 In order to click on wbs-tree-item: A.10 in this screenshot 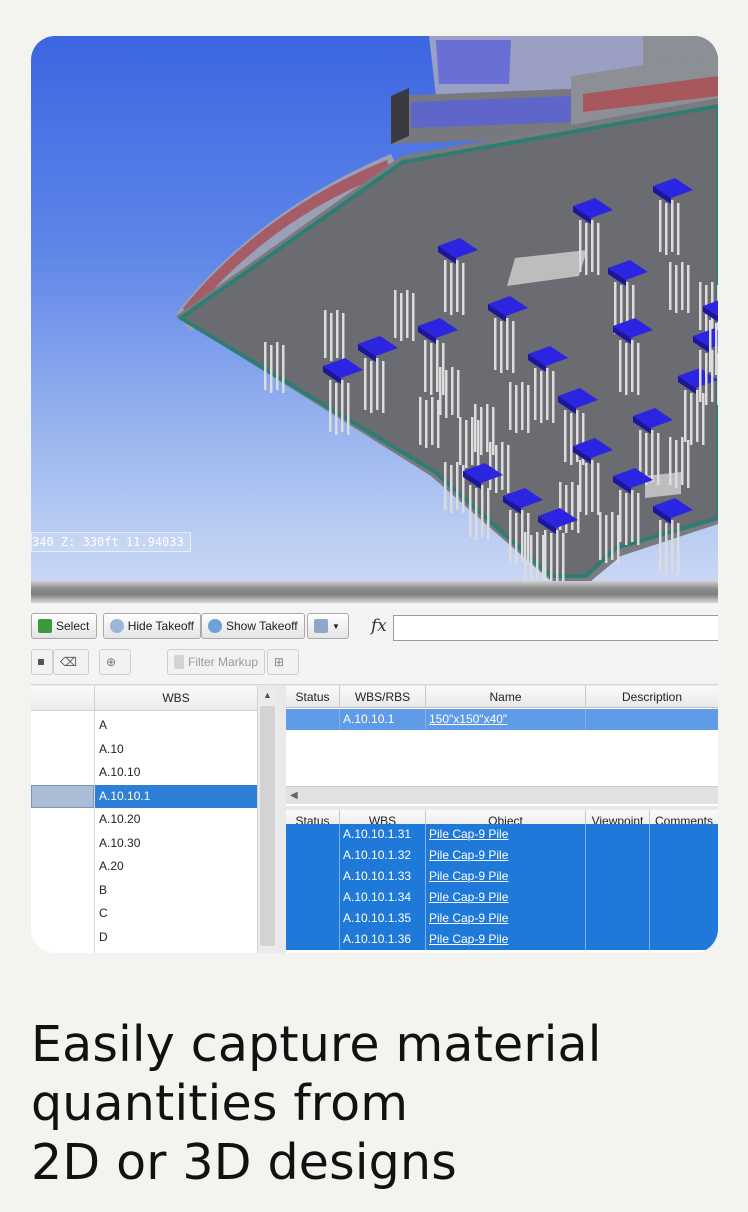, I will do `click(144, 749)`.